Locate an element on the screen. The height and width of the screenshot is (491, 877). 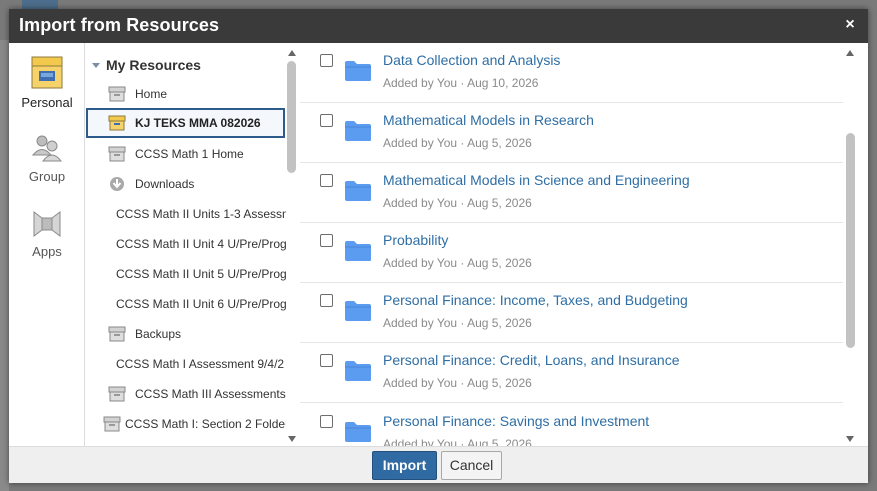
tree-item-ccss-math-i-section-2: CCSS Math I: Section 2 Folder is located at coordinates (186, 424).